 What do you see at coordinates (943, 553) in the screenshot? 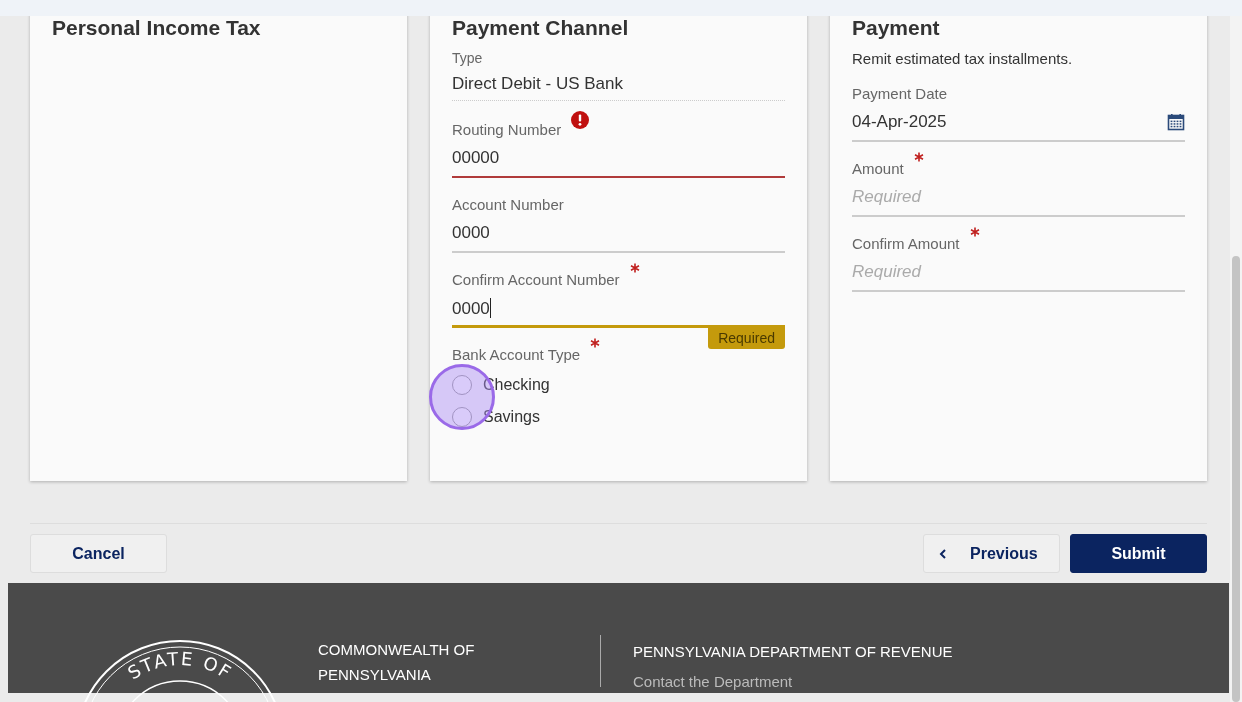
I see `chevron-left-icon` at bounding box center [943, 553].